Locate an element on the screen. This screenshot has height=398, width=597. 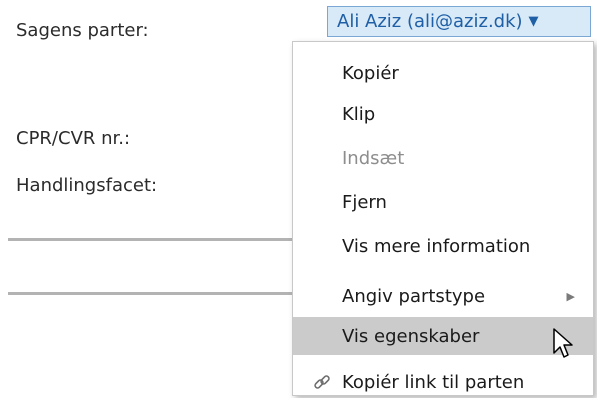
triangle-down-icon: ▼ is located at coordinates (533, 21).